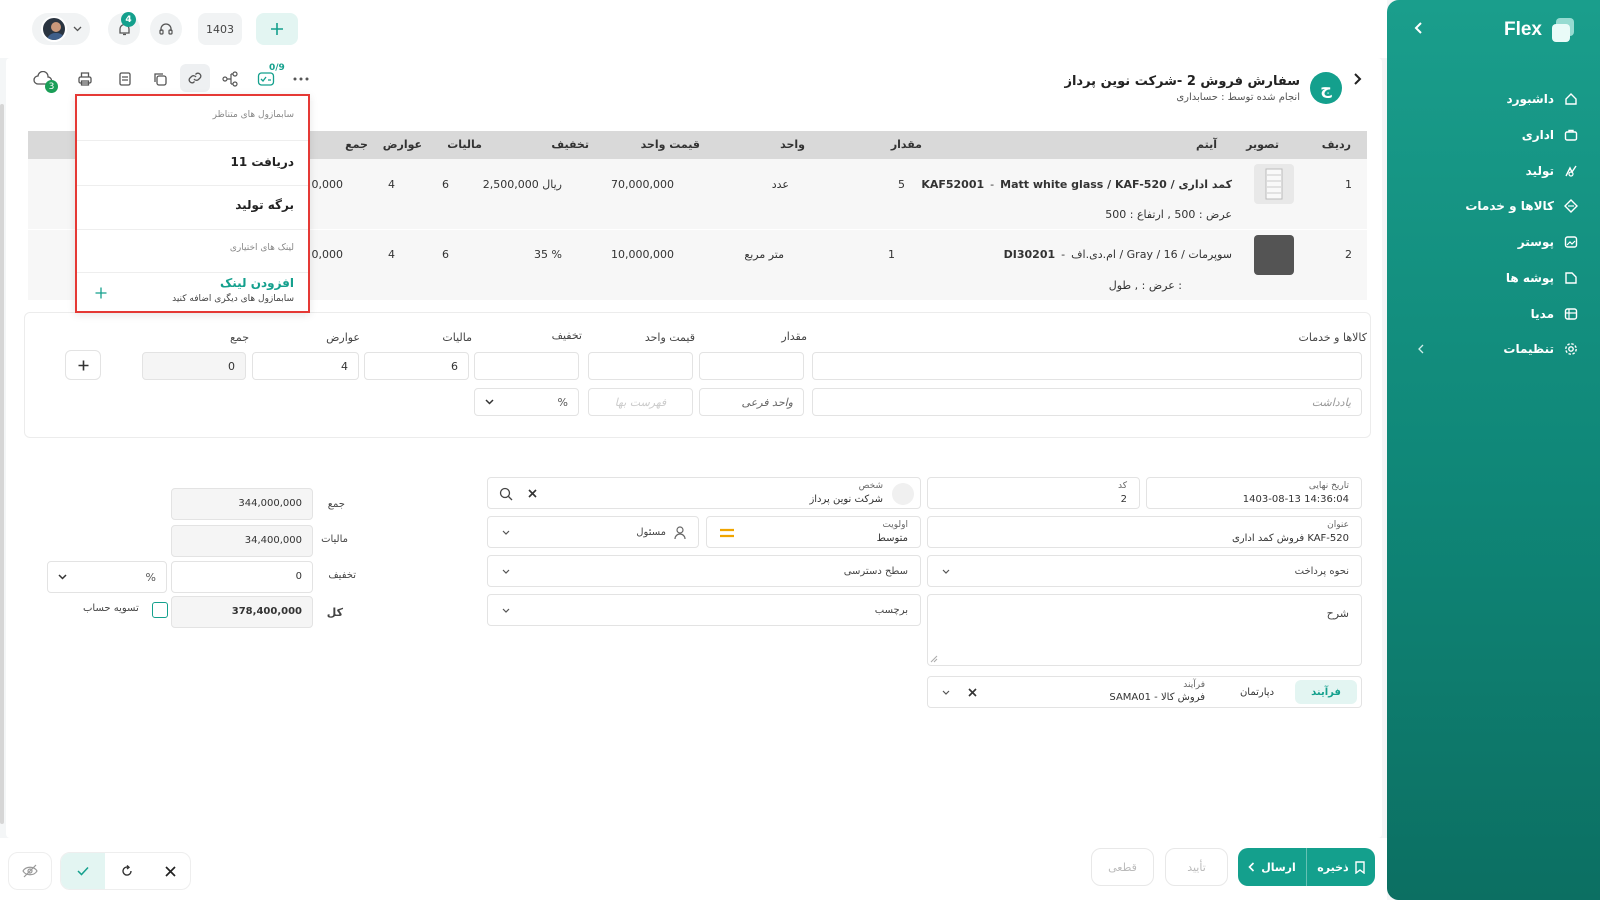 The image size is (1600, 900). I want to click on more-options-button, so click(301, 79).